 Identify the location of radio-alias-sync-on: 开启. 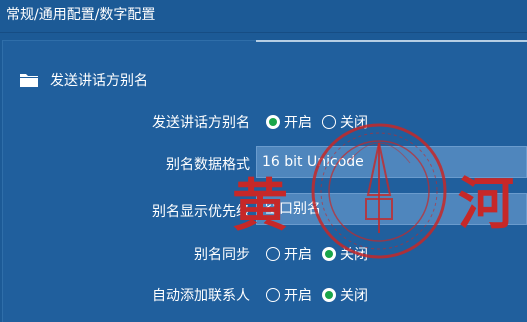
(289, 254).